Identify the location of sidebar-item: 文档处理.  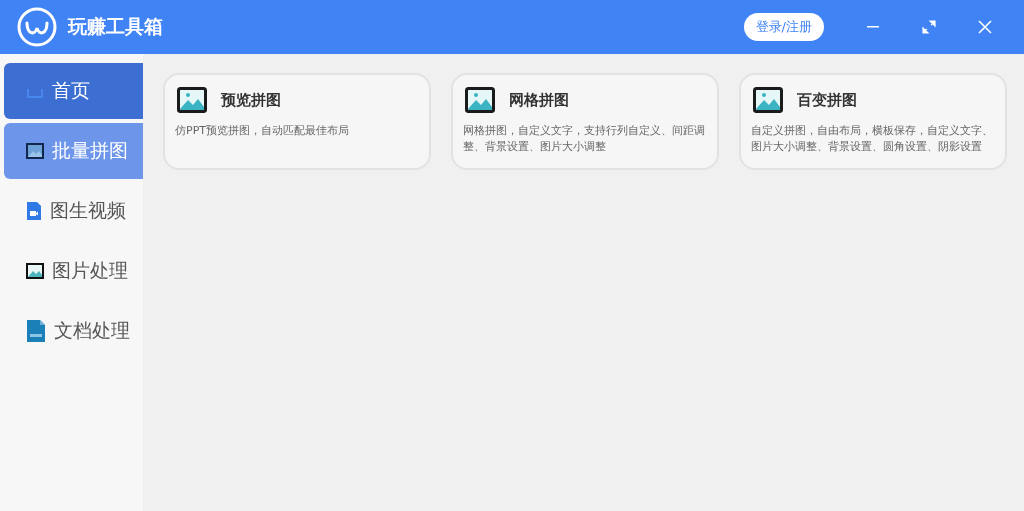
(73, 331).